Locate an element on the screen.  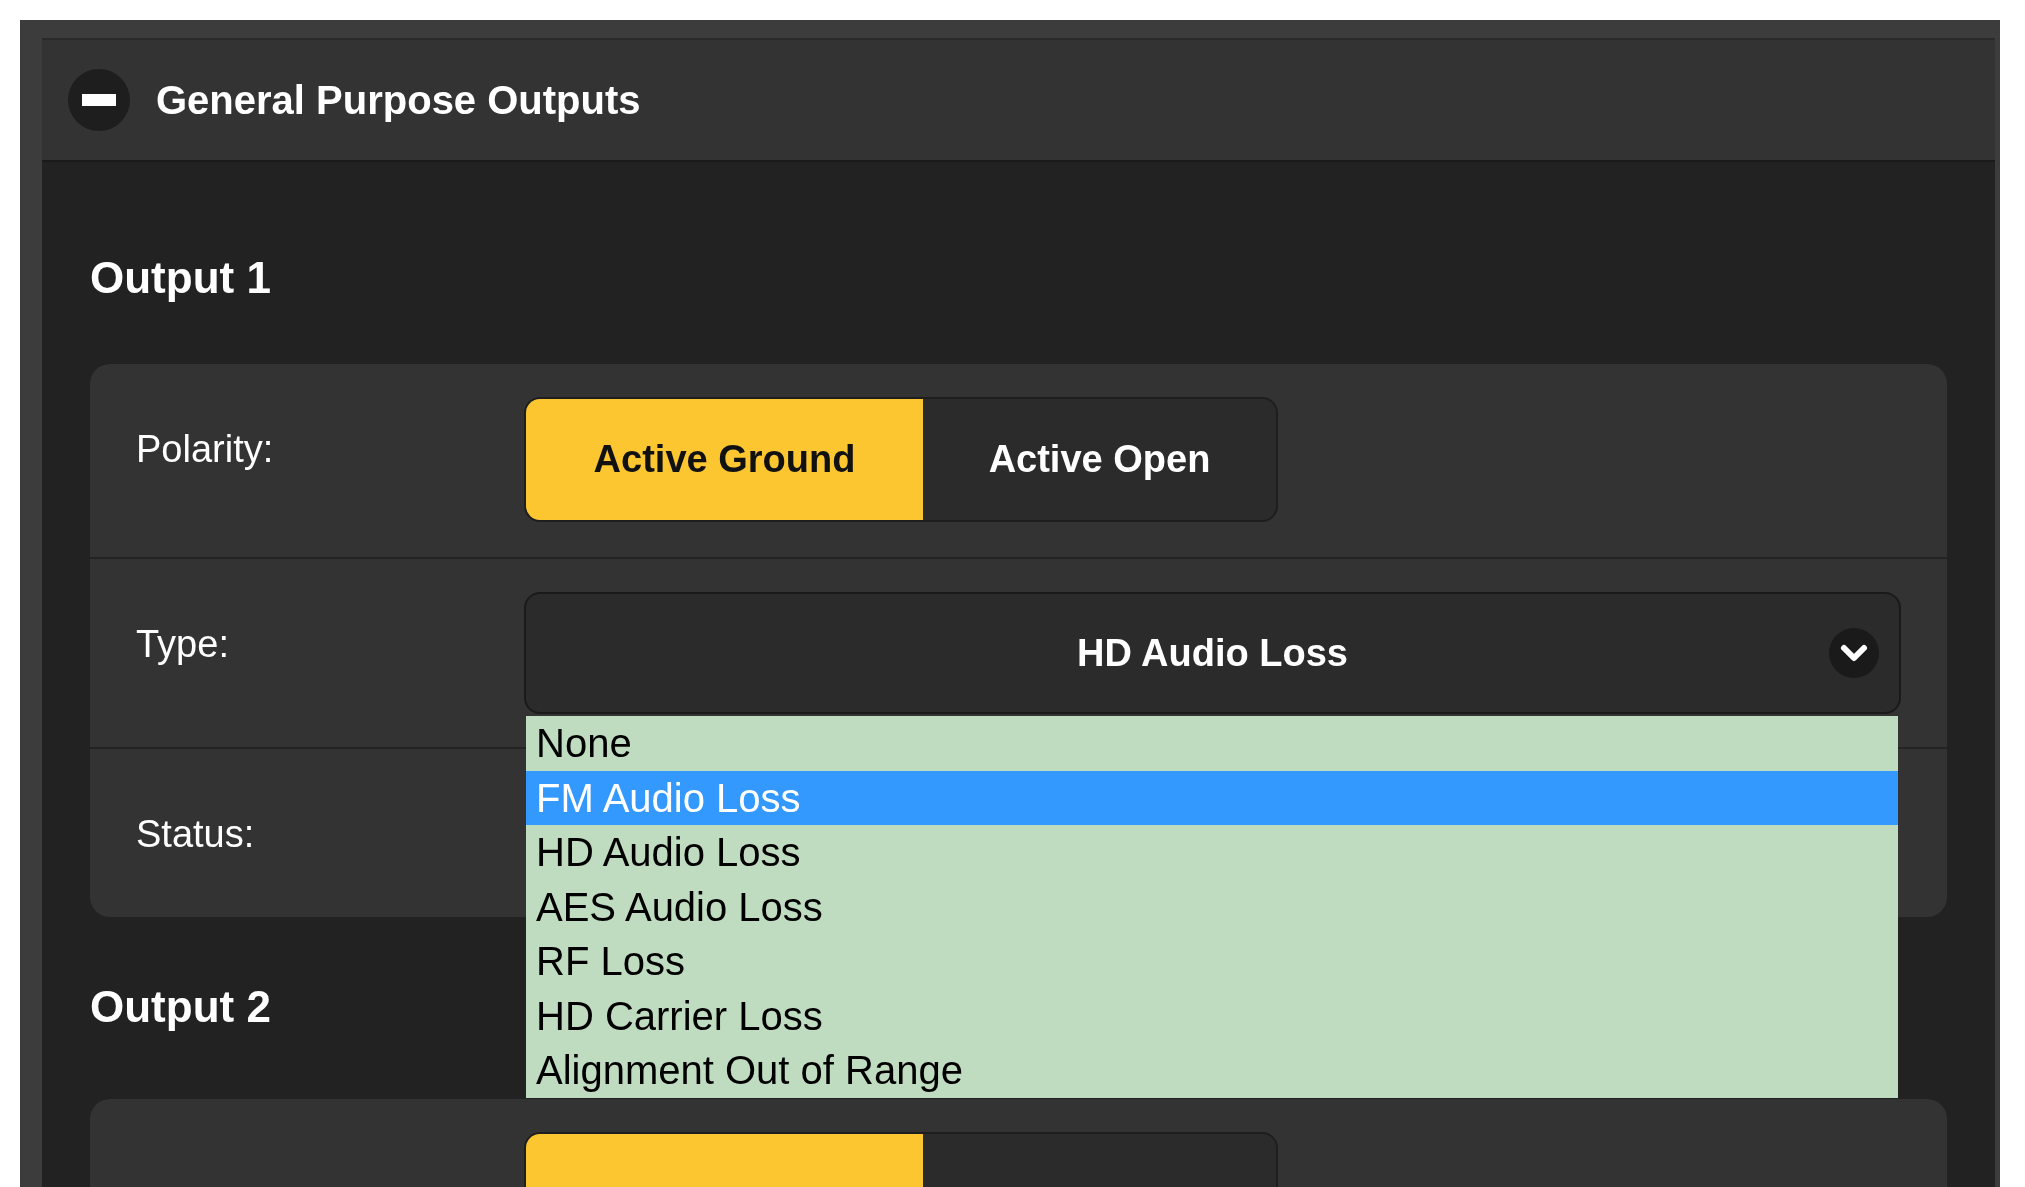
dropdown-option: RF Loss is located at coordinates (1212, 961).